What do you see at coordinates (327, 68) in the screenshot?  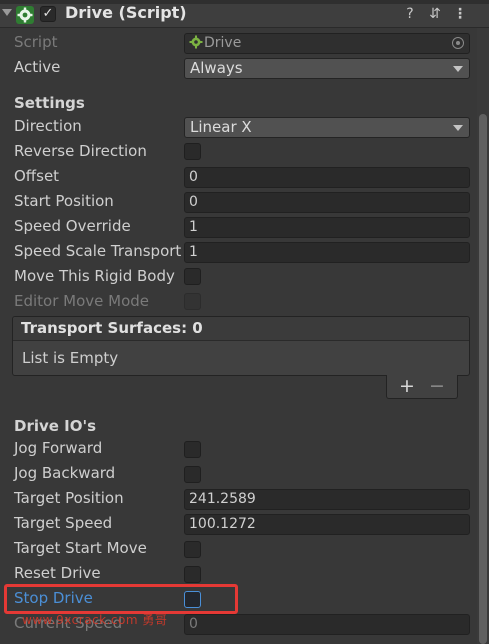 I see `active-dropdown: Always` at bounding box center [327, 68].